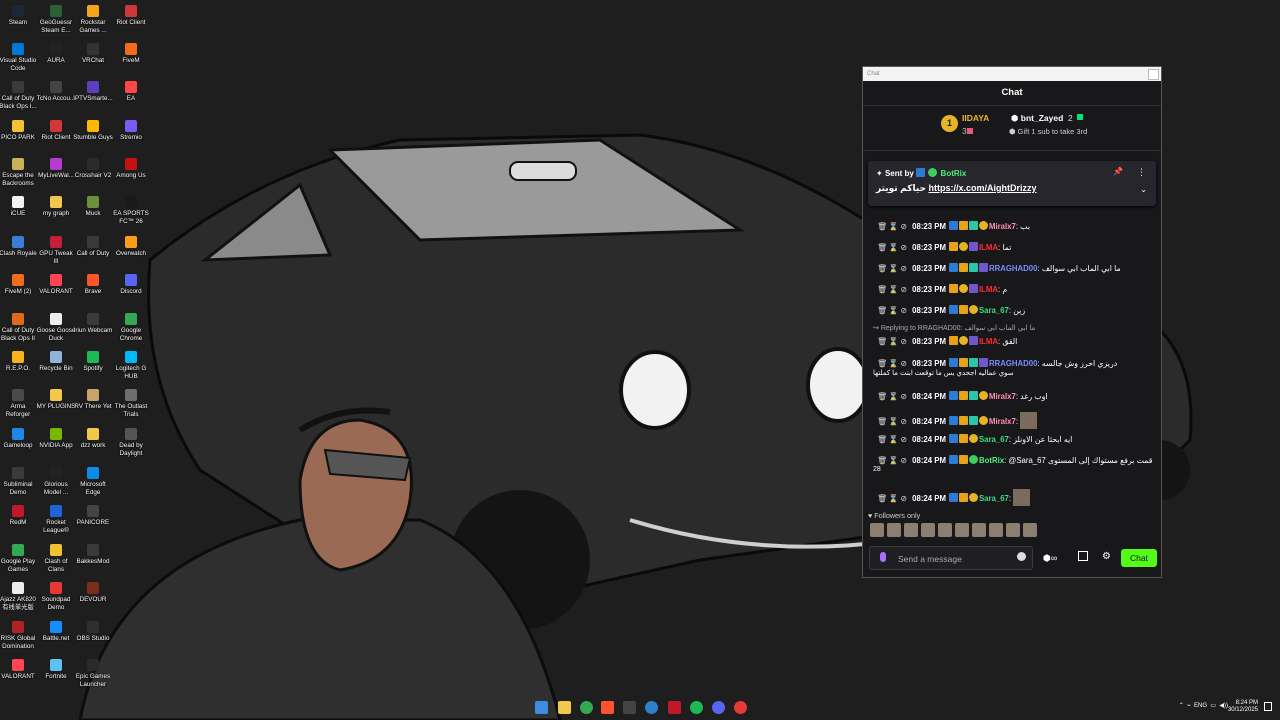 Image resolution: width=1280 pixels, height=720 pixels. I want to click on chat-message: 🗑⌛⊘ 08:24 PM Miralx7: اوب رغد, so click(1017, 396).